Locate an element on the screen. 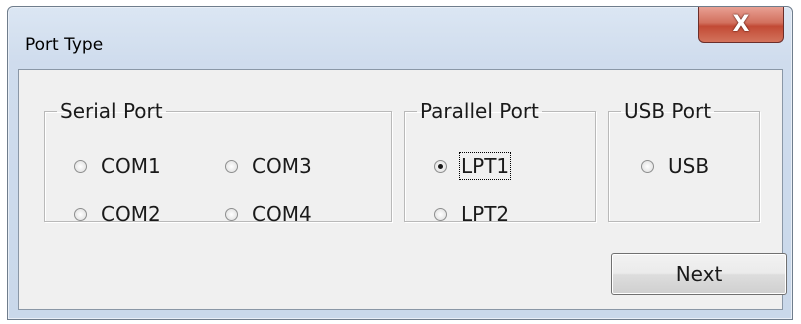  radio-lpt2: LPT2 is located at coordinates (471, 214).